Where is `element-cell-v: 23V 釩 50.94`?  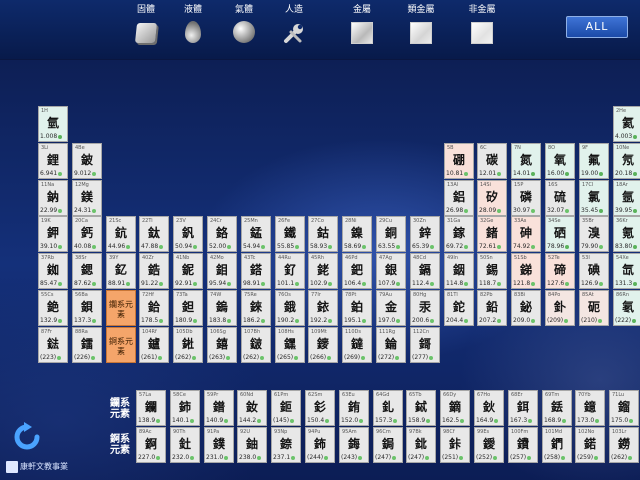
element-cell-v: 23V 釩 50.94 is located at coordinates (188, 234).